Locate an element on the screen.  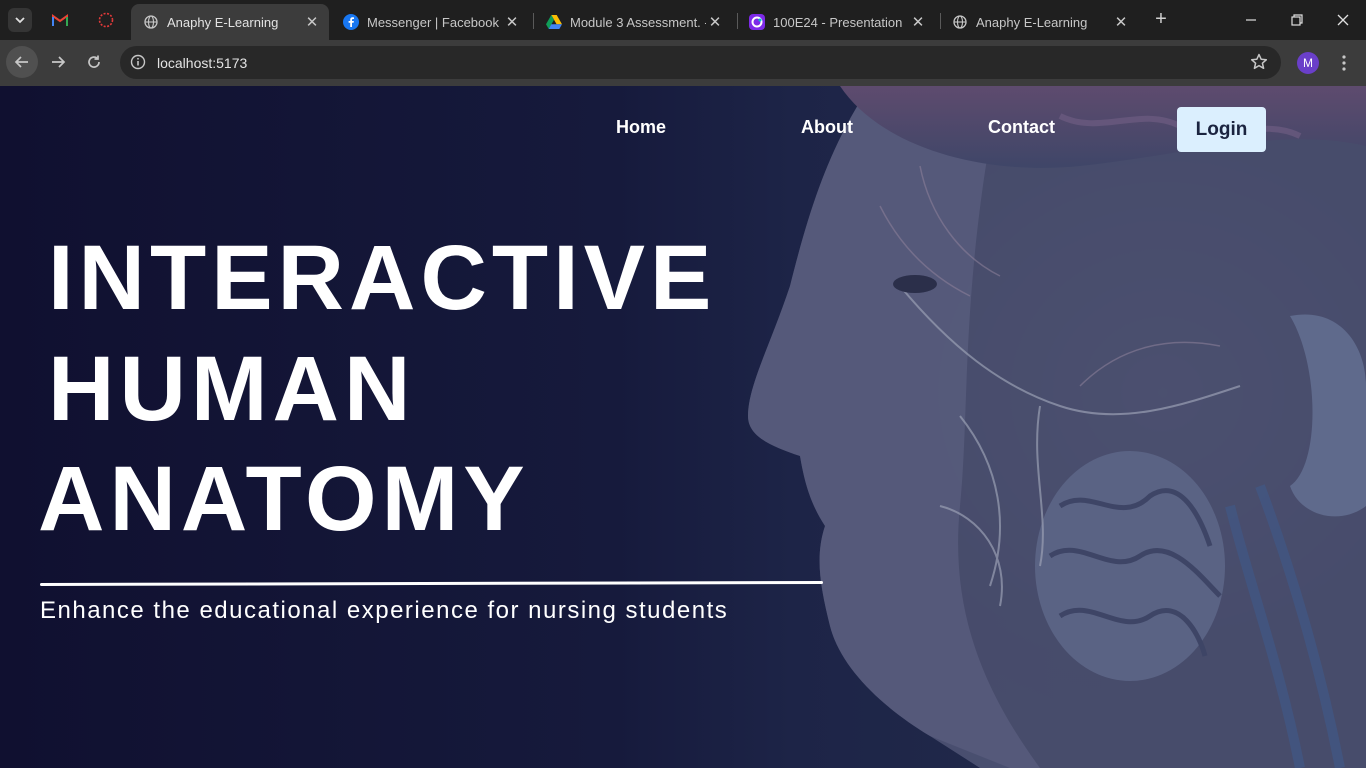
more-vert-icon is located at coordinates (1344, 63).